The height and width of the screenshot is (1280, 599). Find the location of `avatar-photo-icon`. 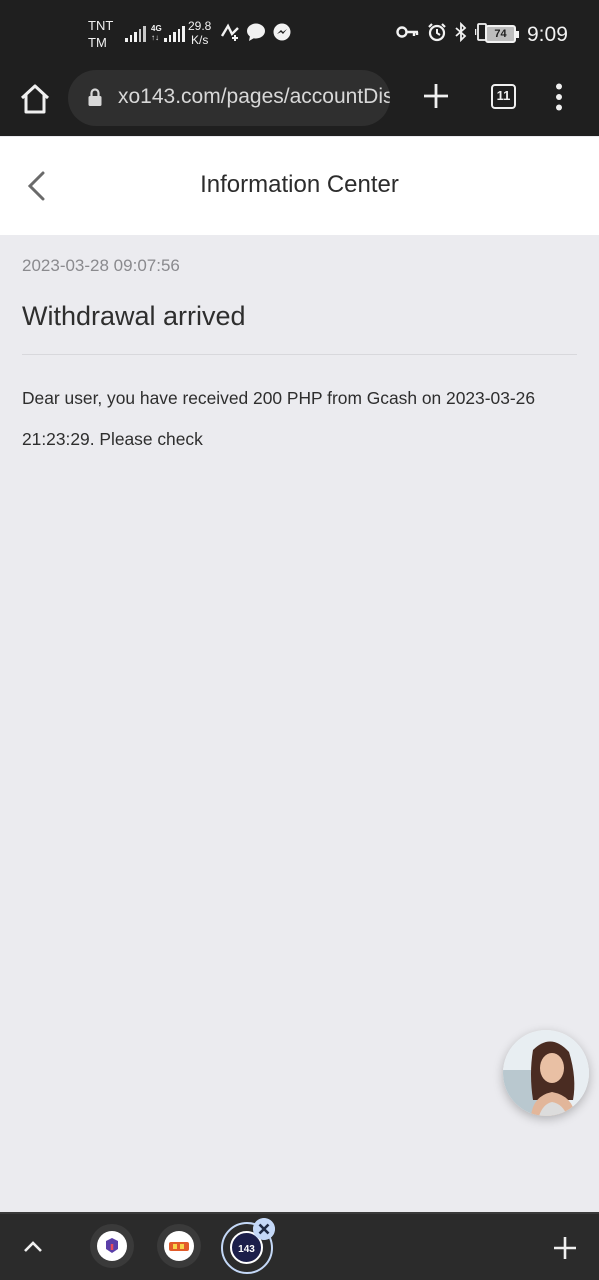

avatar-photo-icon is located at coordinates (546, 1073).